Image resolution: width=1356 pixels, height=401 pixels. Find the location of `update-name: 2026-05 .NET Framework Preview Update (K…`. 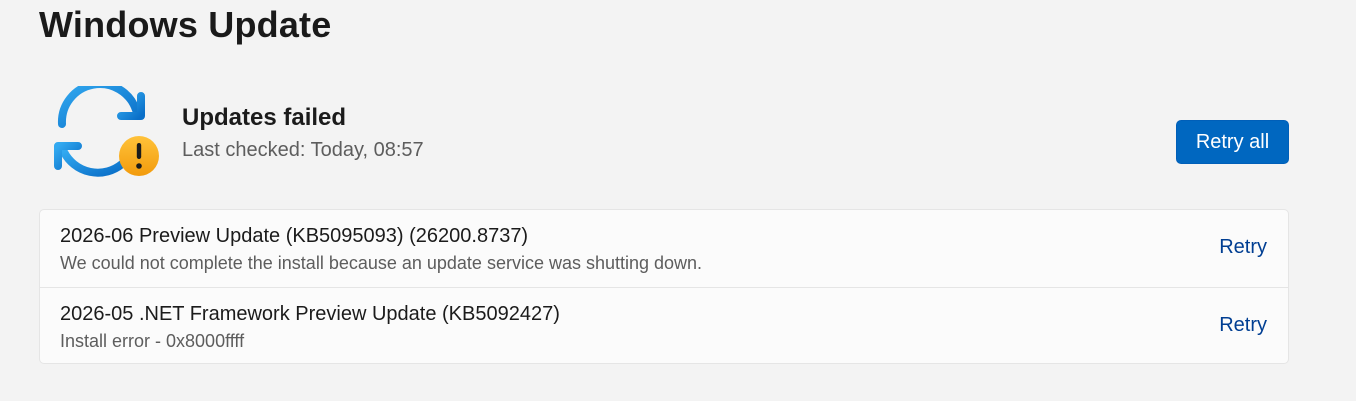

update-name: 2026-05 .NET Framework Preview Update (K… is located at coordinates (310, 314).